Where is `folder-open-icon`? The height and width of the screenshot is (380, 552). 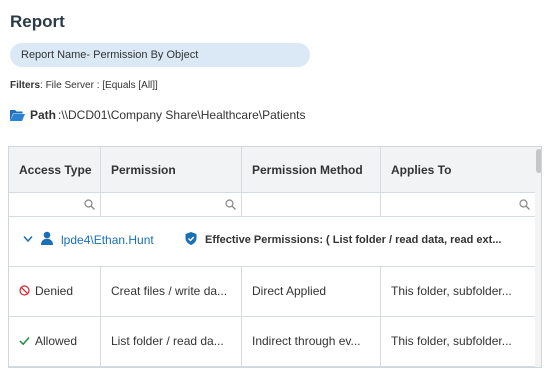
folder-open-icon is located at coordinates (17, 115).